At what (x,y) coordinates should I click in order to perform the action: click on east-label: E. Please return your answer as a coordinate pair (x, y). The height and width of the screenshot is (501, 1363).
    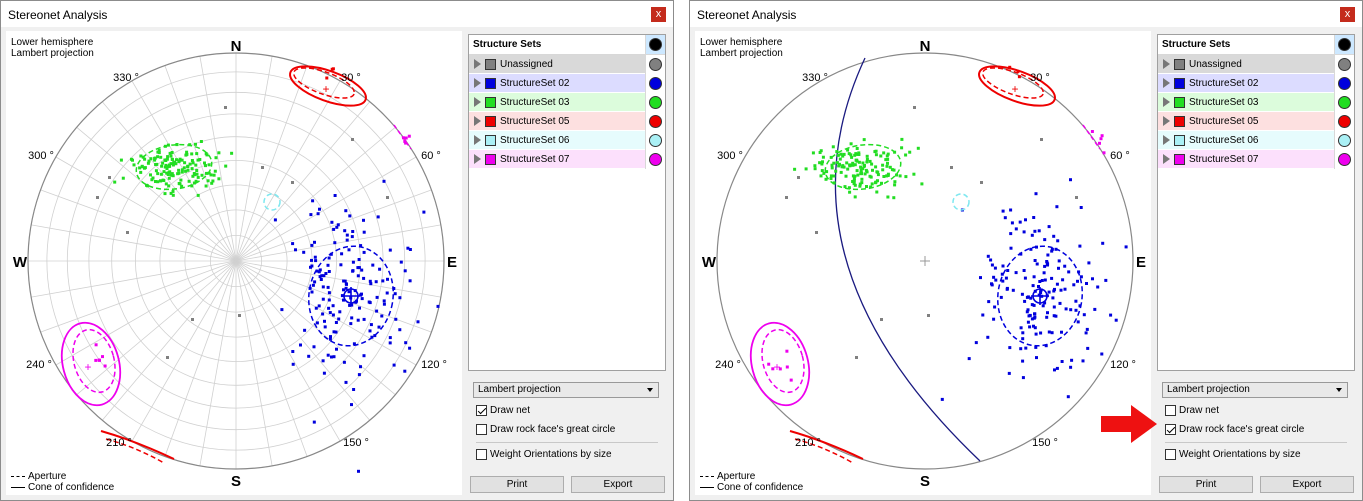
    Looking at the image, I should click on (452, 262).